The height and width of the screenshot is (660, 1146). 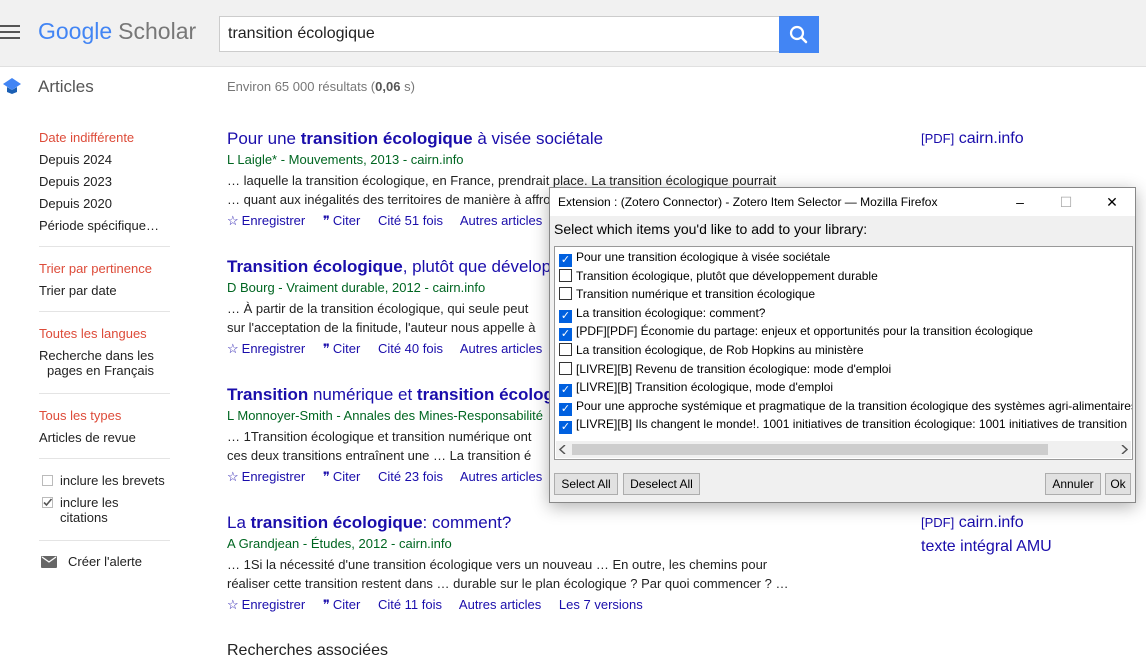 I want to click on scrollbar-thumb, so click(x=810, y=449).